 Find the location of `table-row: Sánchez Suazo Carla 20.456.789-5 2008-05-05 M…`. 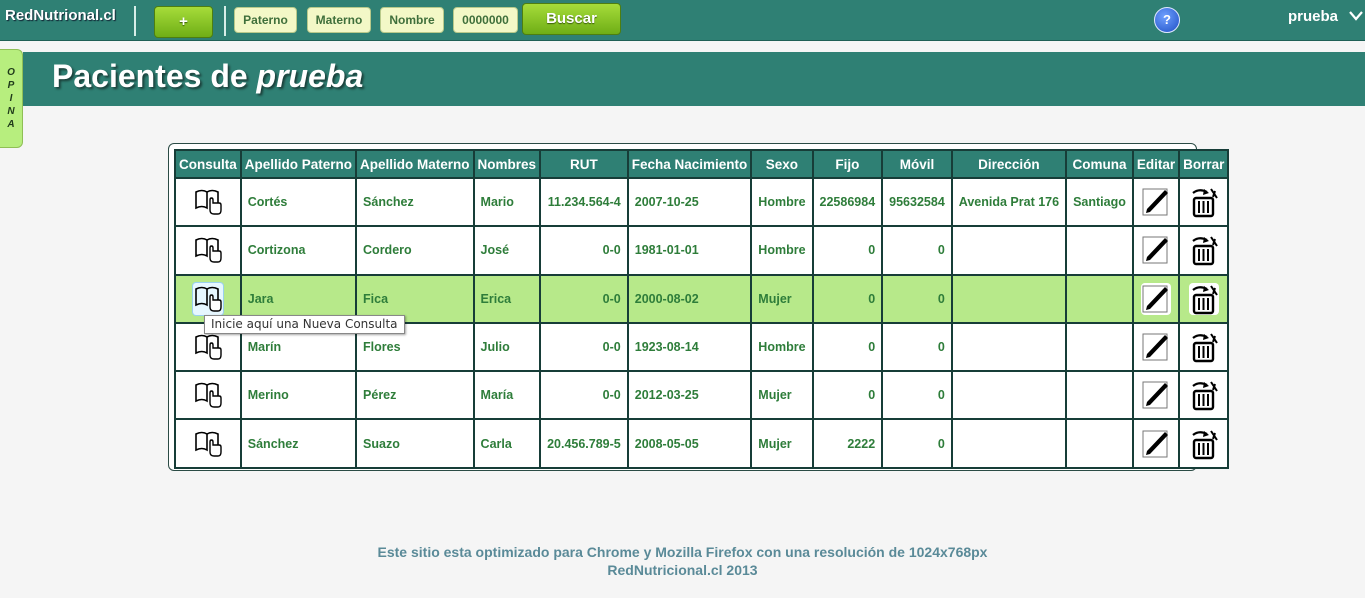

table-row: Sánchez Suazo Carla 20.456.789-5 2008-05-05 M… is located at coordinates (702, 443).